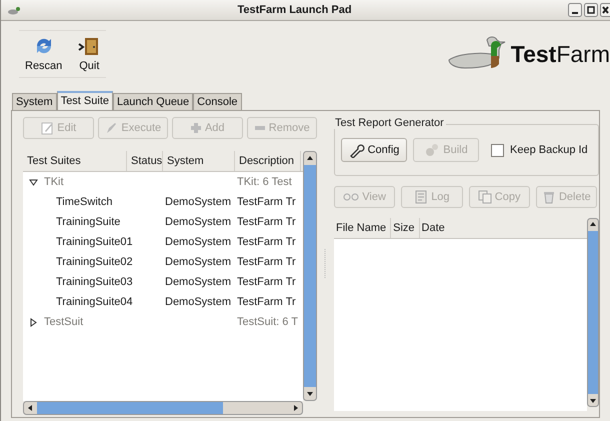 The image size is (610, 421). What do you see at coordinates (268, 161) in the screenshot?
I see `column-header: Description` at bounding box center [268, 161].